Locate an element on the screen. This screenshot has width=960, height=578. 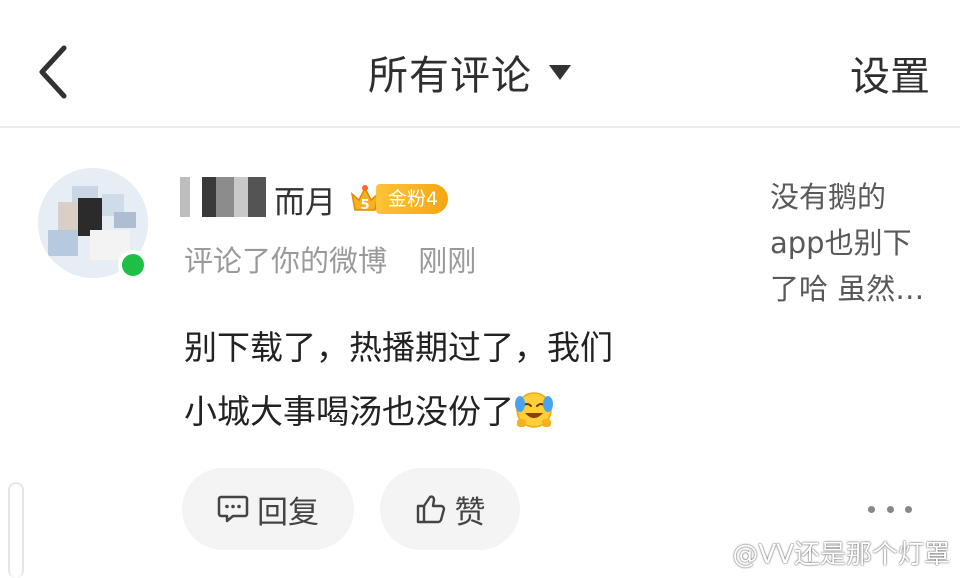
scroll-indicator is located at coordinates (16, 530).